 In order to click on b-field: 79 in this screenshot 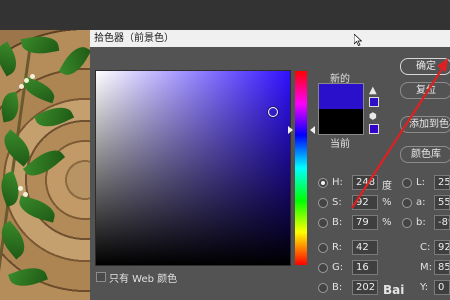, I will do `click(365, 222)`.